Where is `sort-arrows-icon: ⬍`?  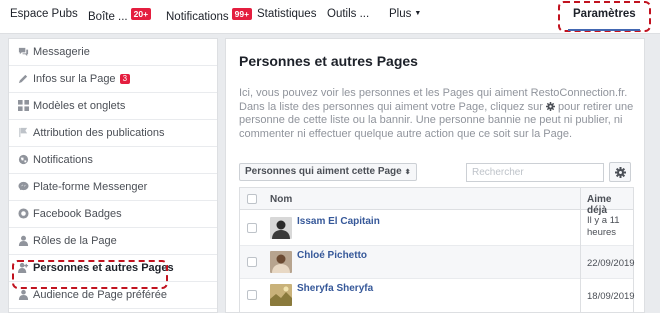
sort-arrows-icon: ⬍ is located at coordinates (407, 172).